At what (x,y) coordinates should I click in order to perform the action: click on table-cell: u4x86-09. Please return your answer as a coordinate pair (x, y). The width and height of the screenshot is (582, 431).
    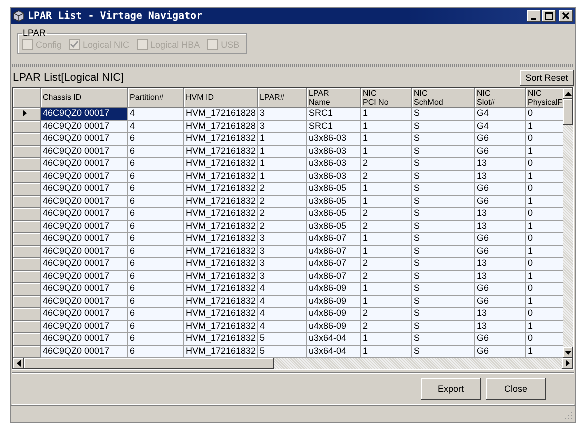
    Looking at the image, I should click on (334, 289).